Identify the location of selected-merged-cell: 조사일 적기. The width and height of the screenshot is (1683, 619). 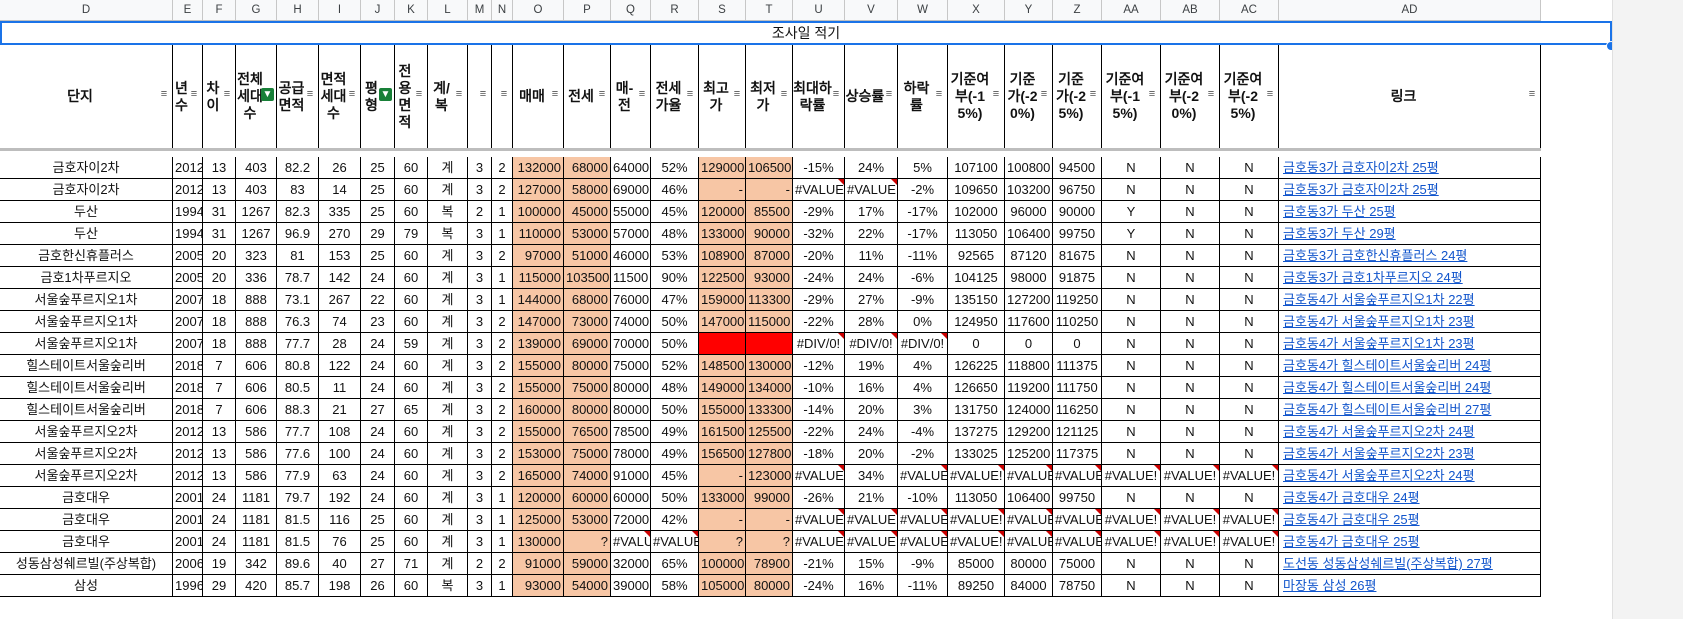
(806, 33).